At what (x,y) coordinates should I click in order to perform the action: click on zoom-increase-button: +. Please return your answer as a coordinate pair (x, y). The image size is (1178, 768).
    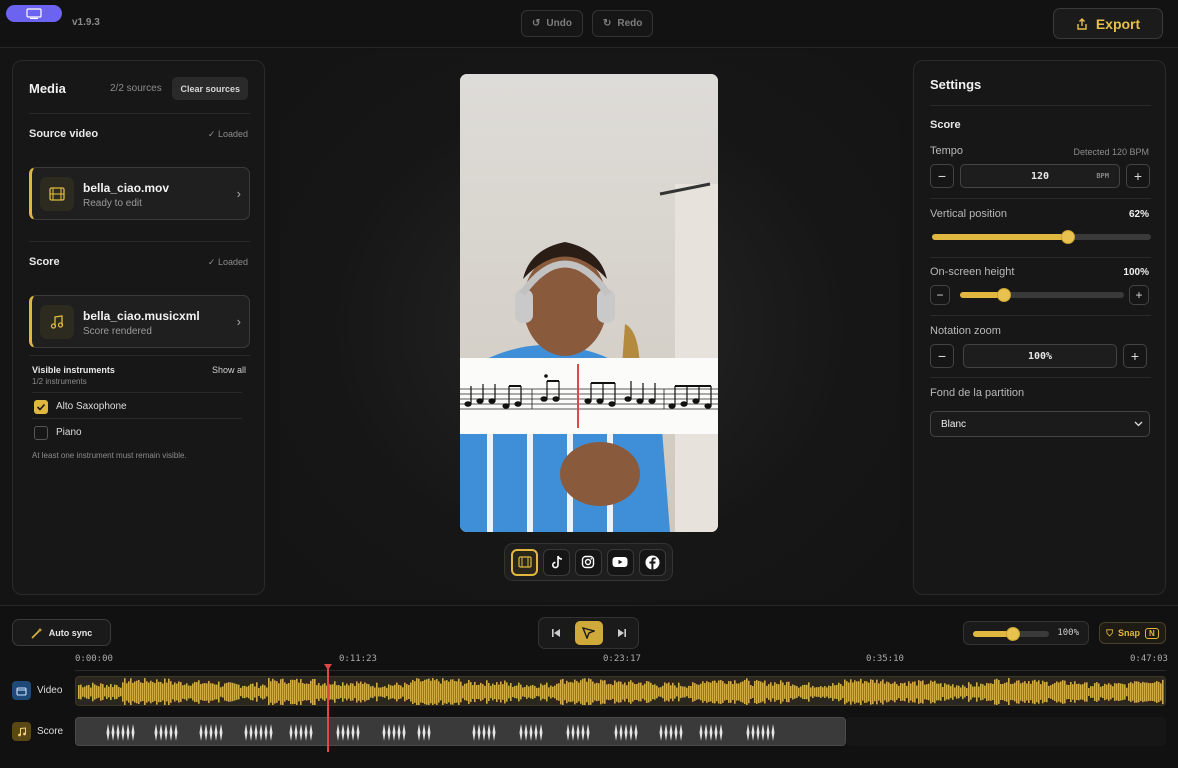
    Looking at the image, I should click on (1135, 356).